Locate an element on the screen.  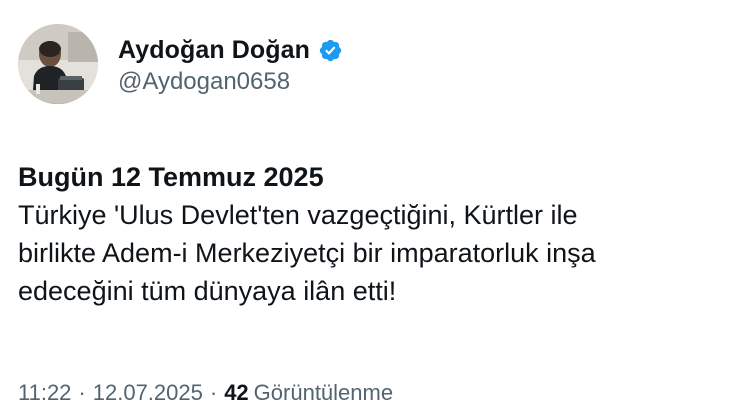
tweet-meta: 11:22 · 12.07.2025 · 42 Görüntülenme is located at coordinates (205, 393).